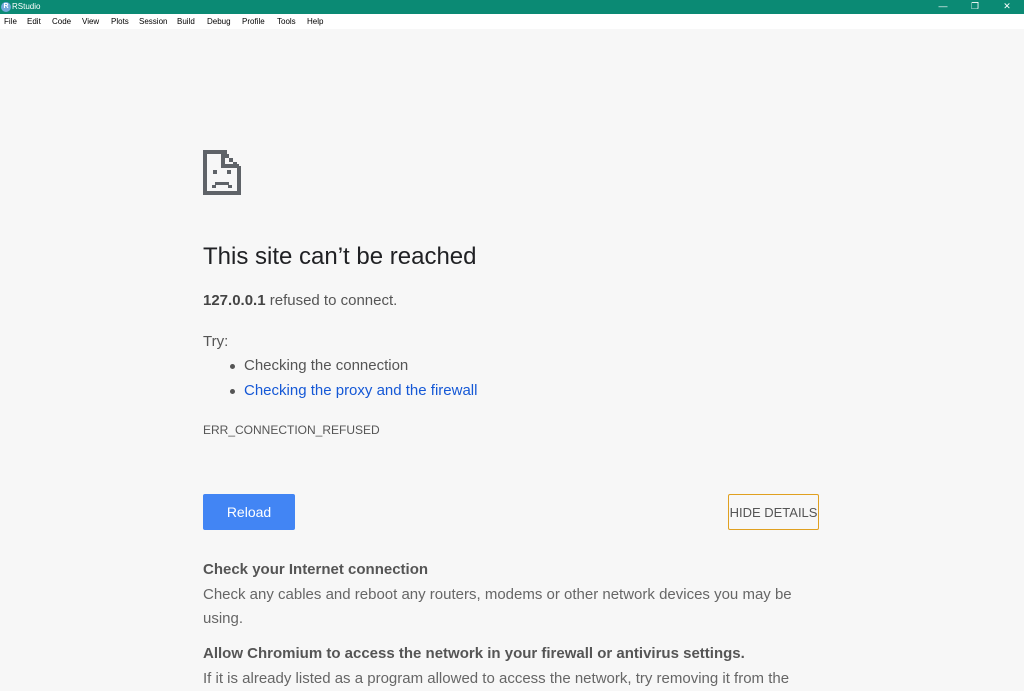 The width and height of the screenshot is (1024, 691). I want to click on menu-build: Build, so click(186, 21).